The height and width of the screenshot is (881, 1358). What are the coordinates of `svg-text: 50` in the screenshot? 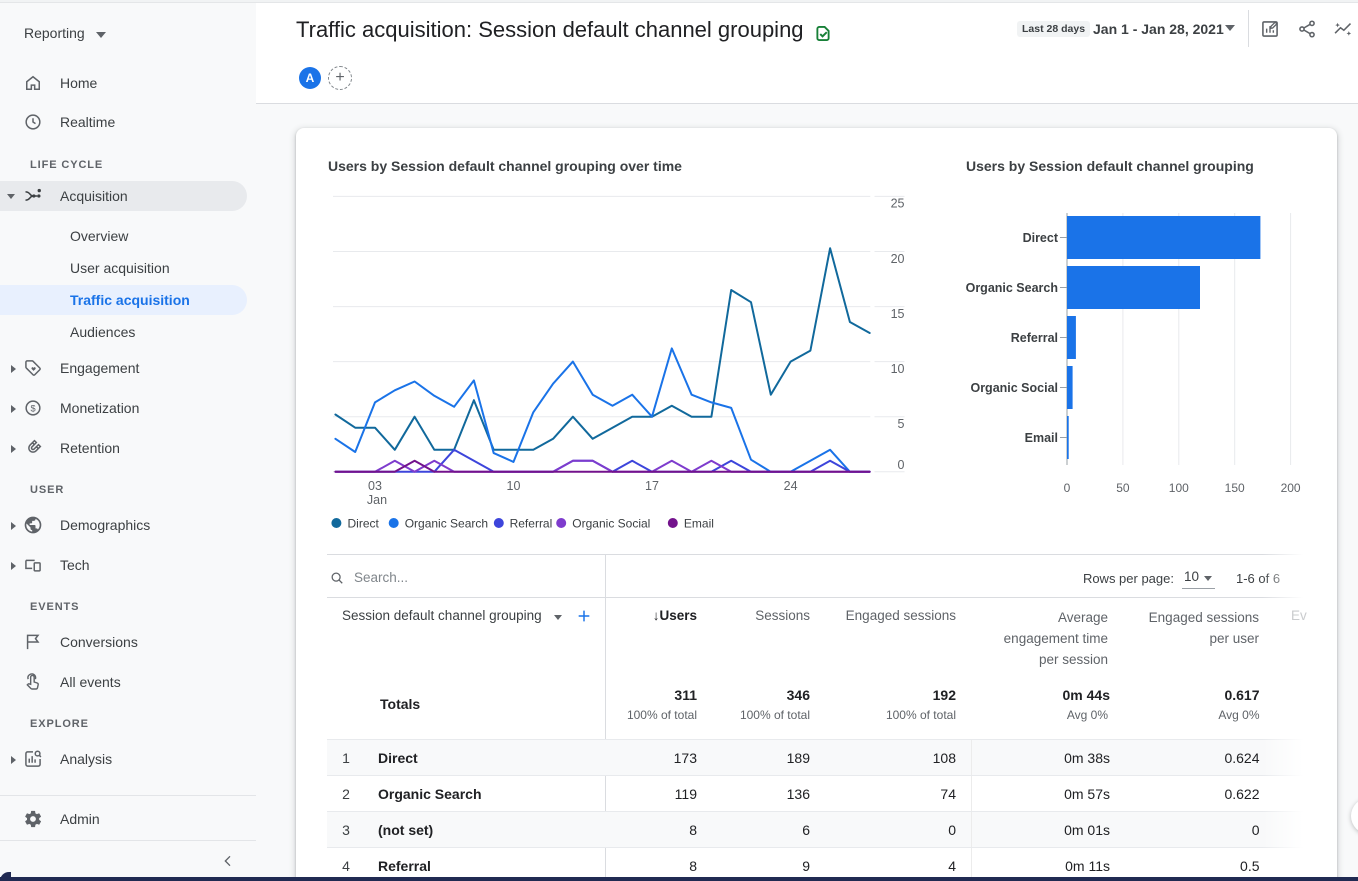 It's located at (1123, 488).